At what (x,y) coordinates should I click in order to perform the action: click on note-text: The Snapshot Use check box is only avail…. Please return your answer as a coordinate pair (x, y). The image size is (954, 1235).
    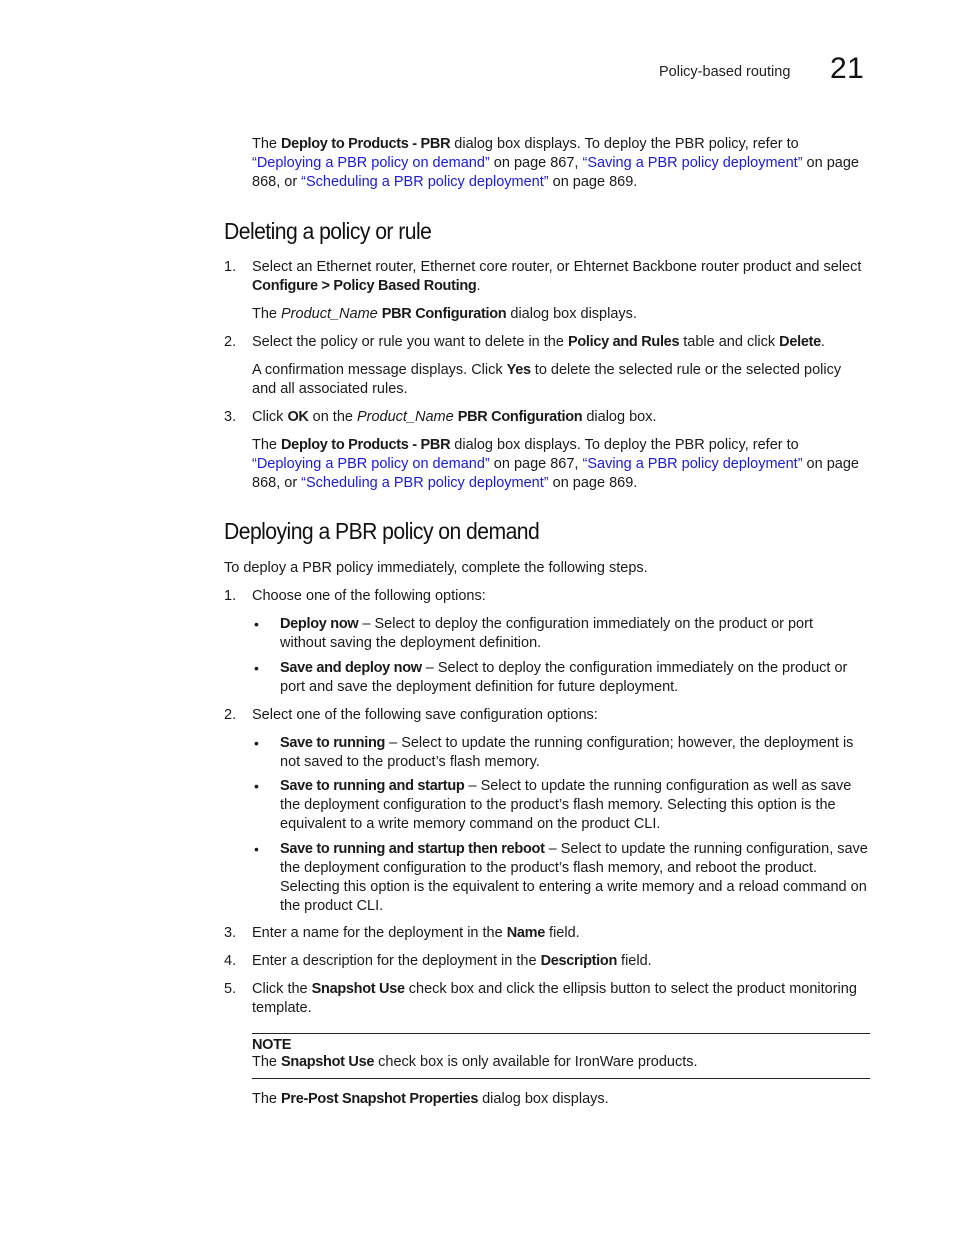
    Looking at the image, I should click on (561, 1062).